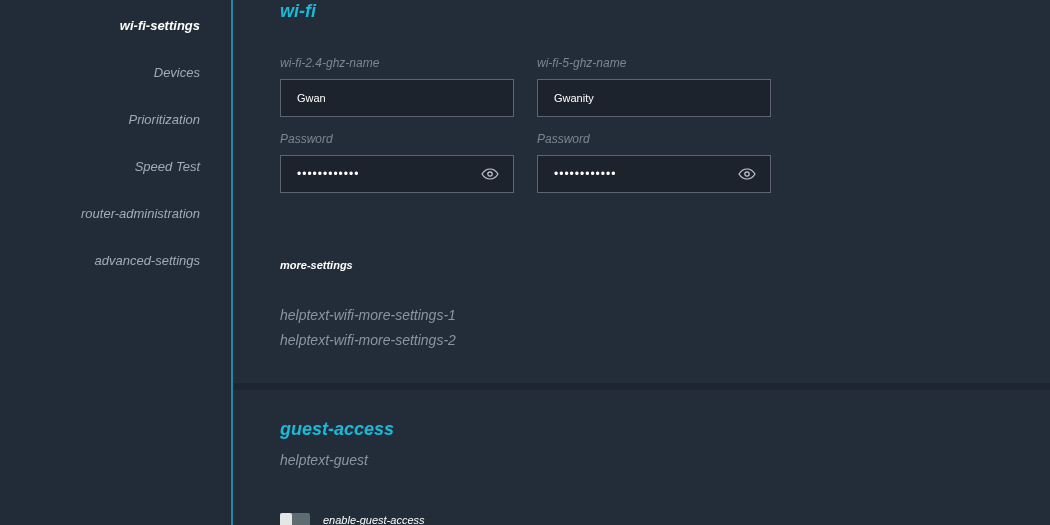 Image resolution: width=1050 pixels, height=525 pixels. I want to click on help-text: helptext-wifi-more-settings-1, so click(368, 315).